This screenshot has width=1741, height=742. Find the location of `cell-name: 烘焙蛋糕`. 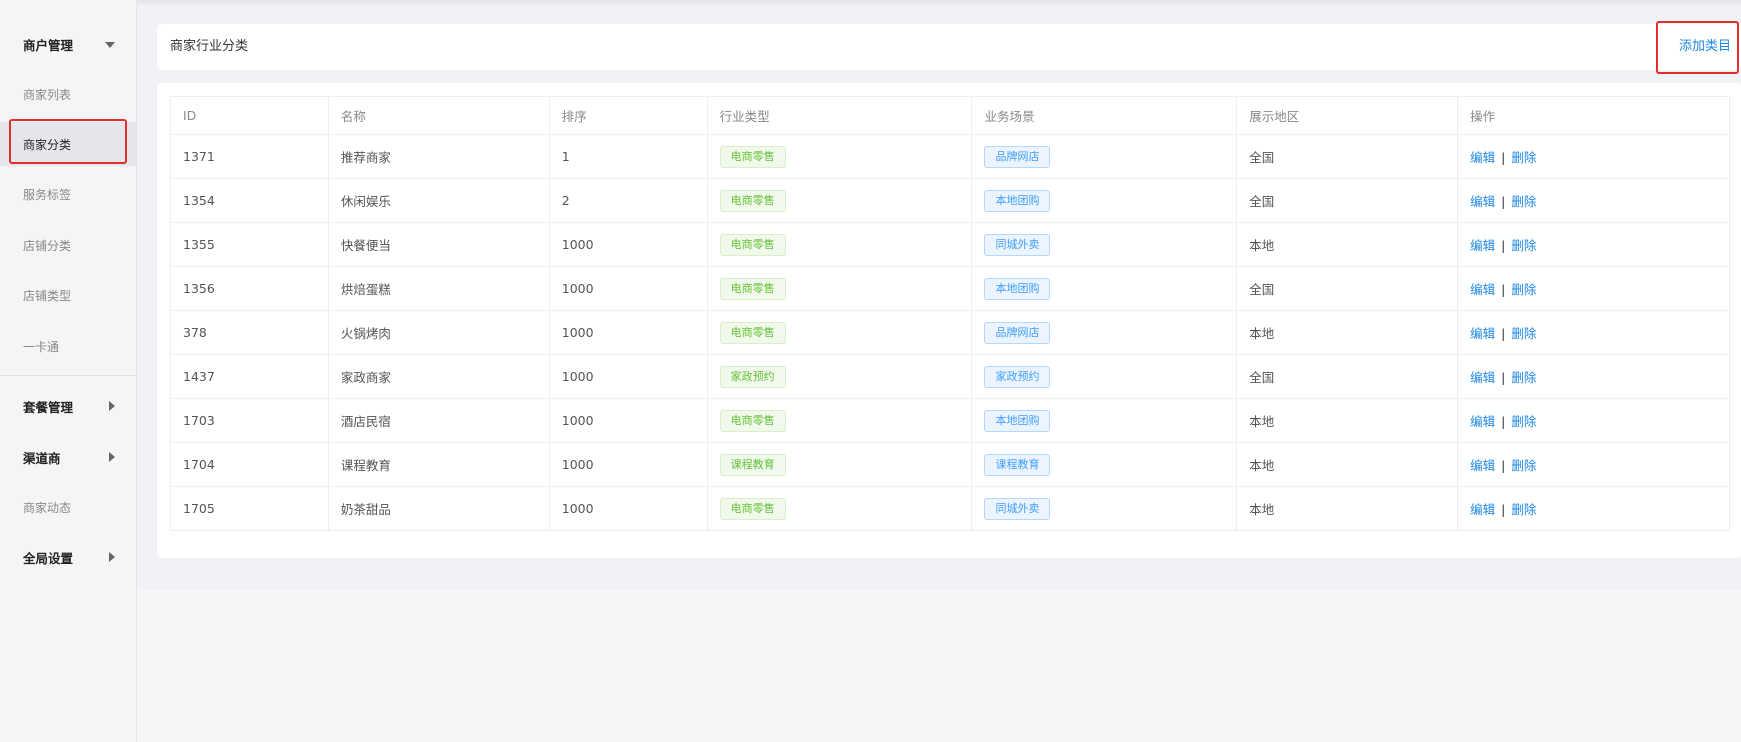

cell-name: 烘焙蛋糕 is located at coordinates (438, 288).